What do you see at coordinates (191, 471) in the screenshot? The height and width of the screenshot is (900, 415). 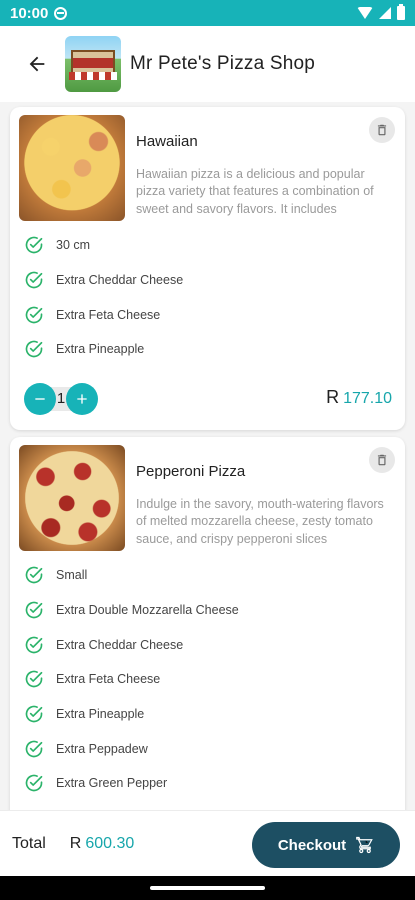 I see `product-title: Pepperoni Pizza` at bounding box center [191, 471].